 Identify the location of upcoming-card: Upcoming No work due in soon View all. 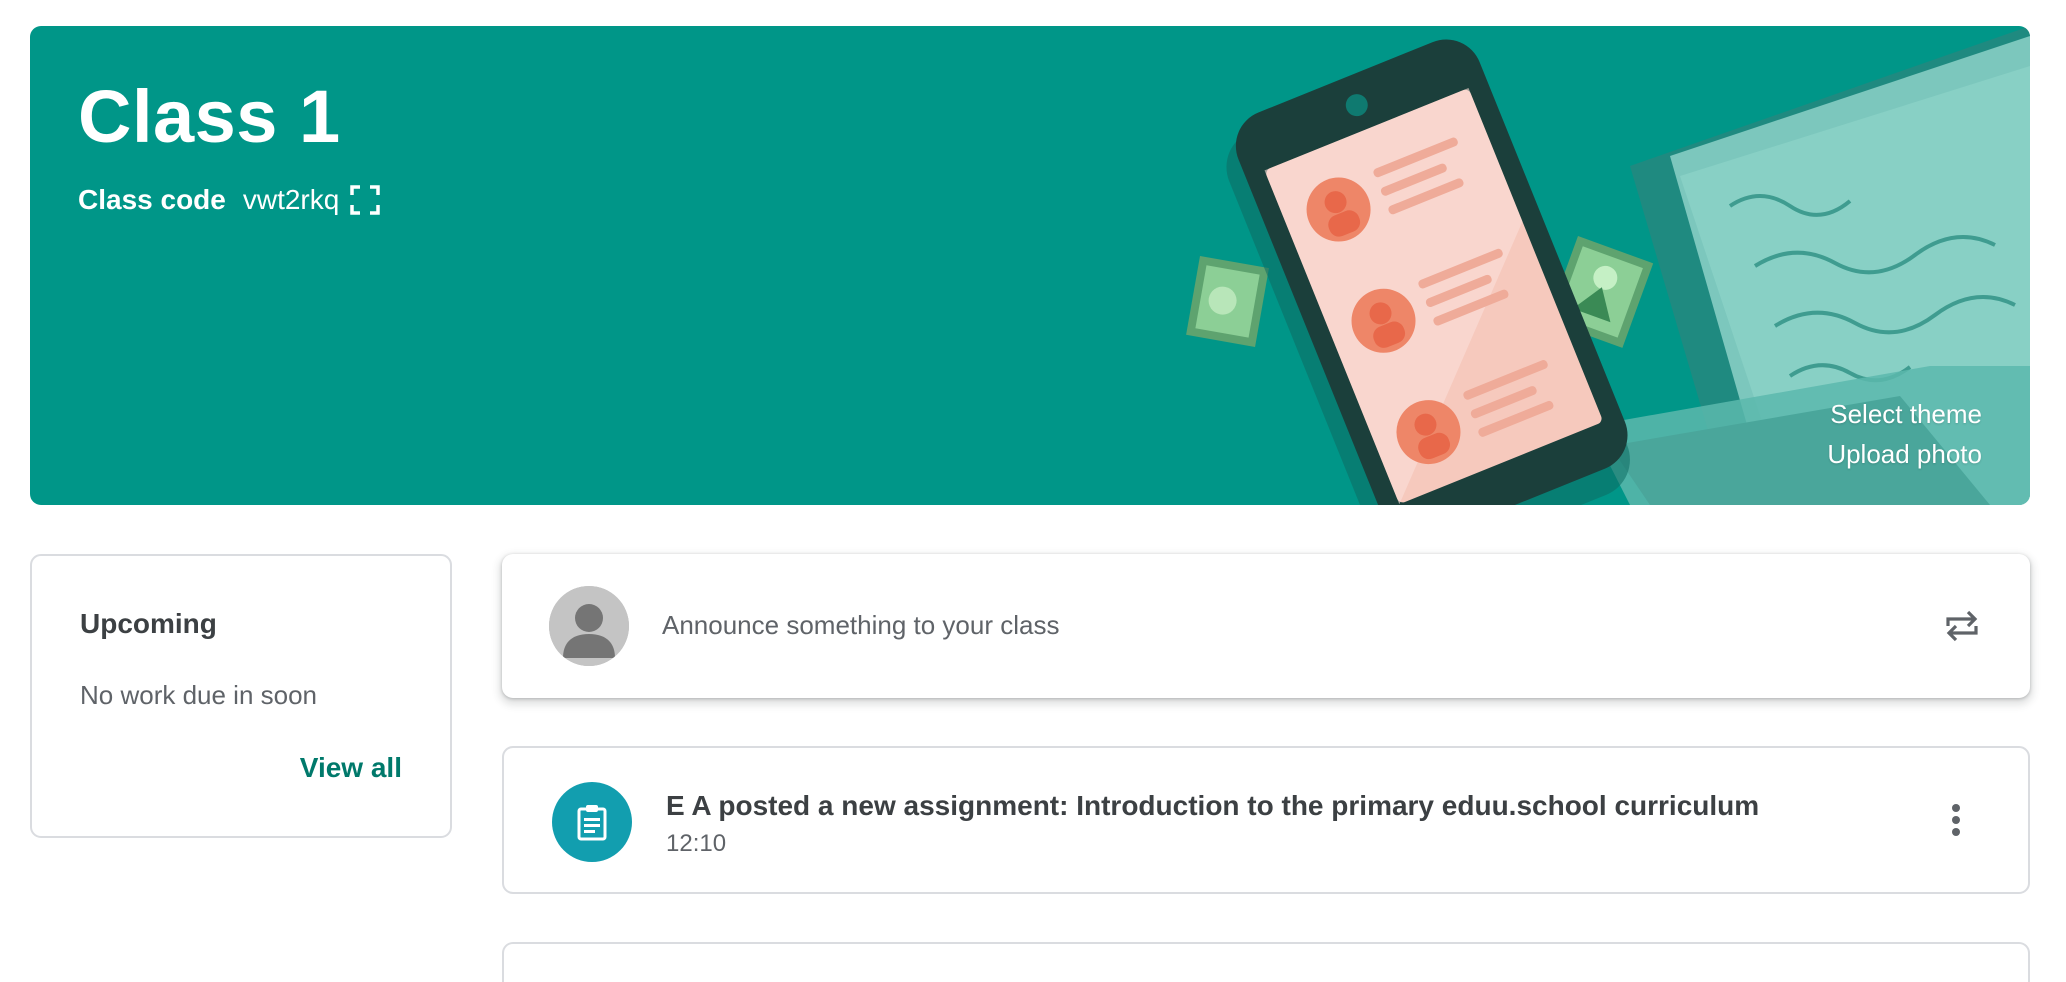
(241, 696).